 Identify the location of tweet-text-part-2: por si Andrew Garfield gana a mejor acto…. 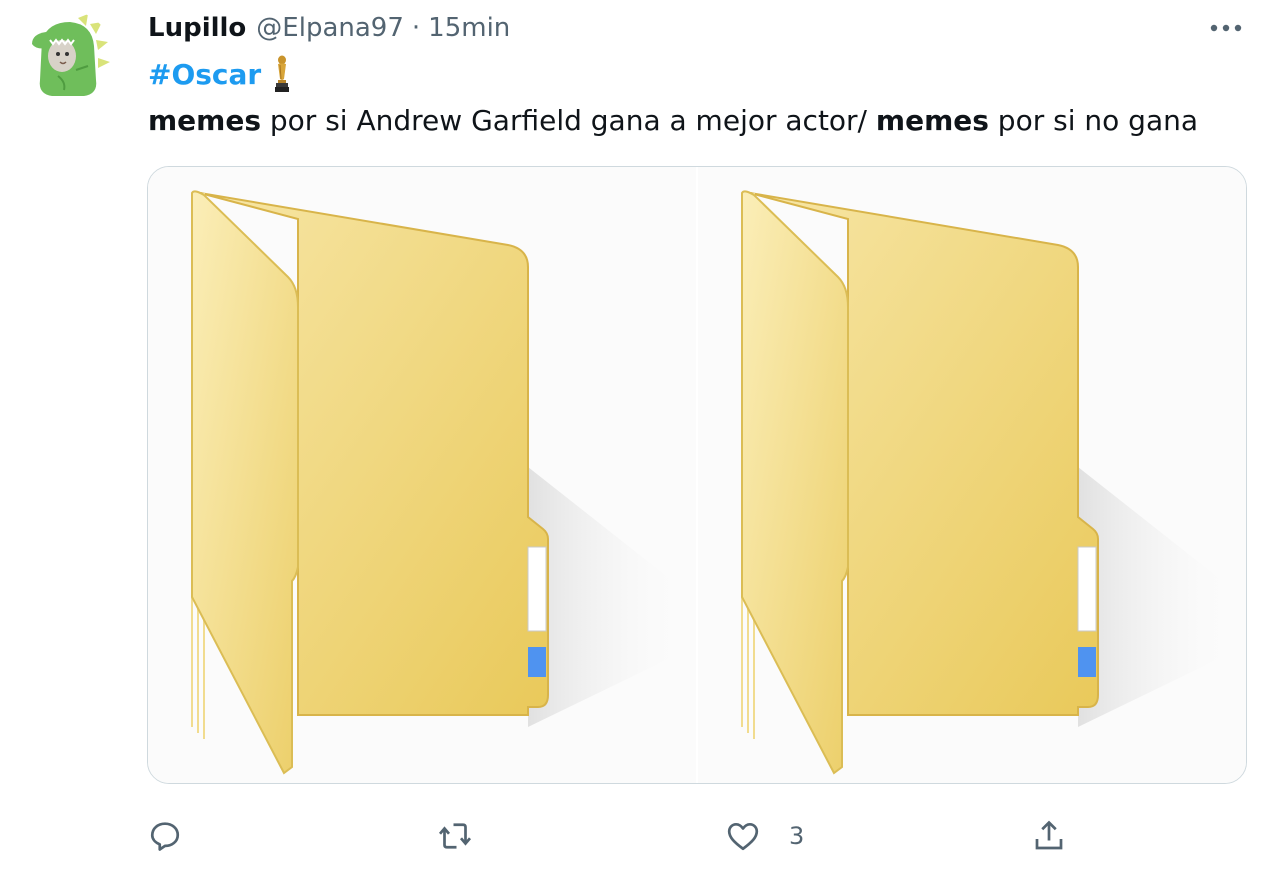
(568, 120).